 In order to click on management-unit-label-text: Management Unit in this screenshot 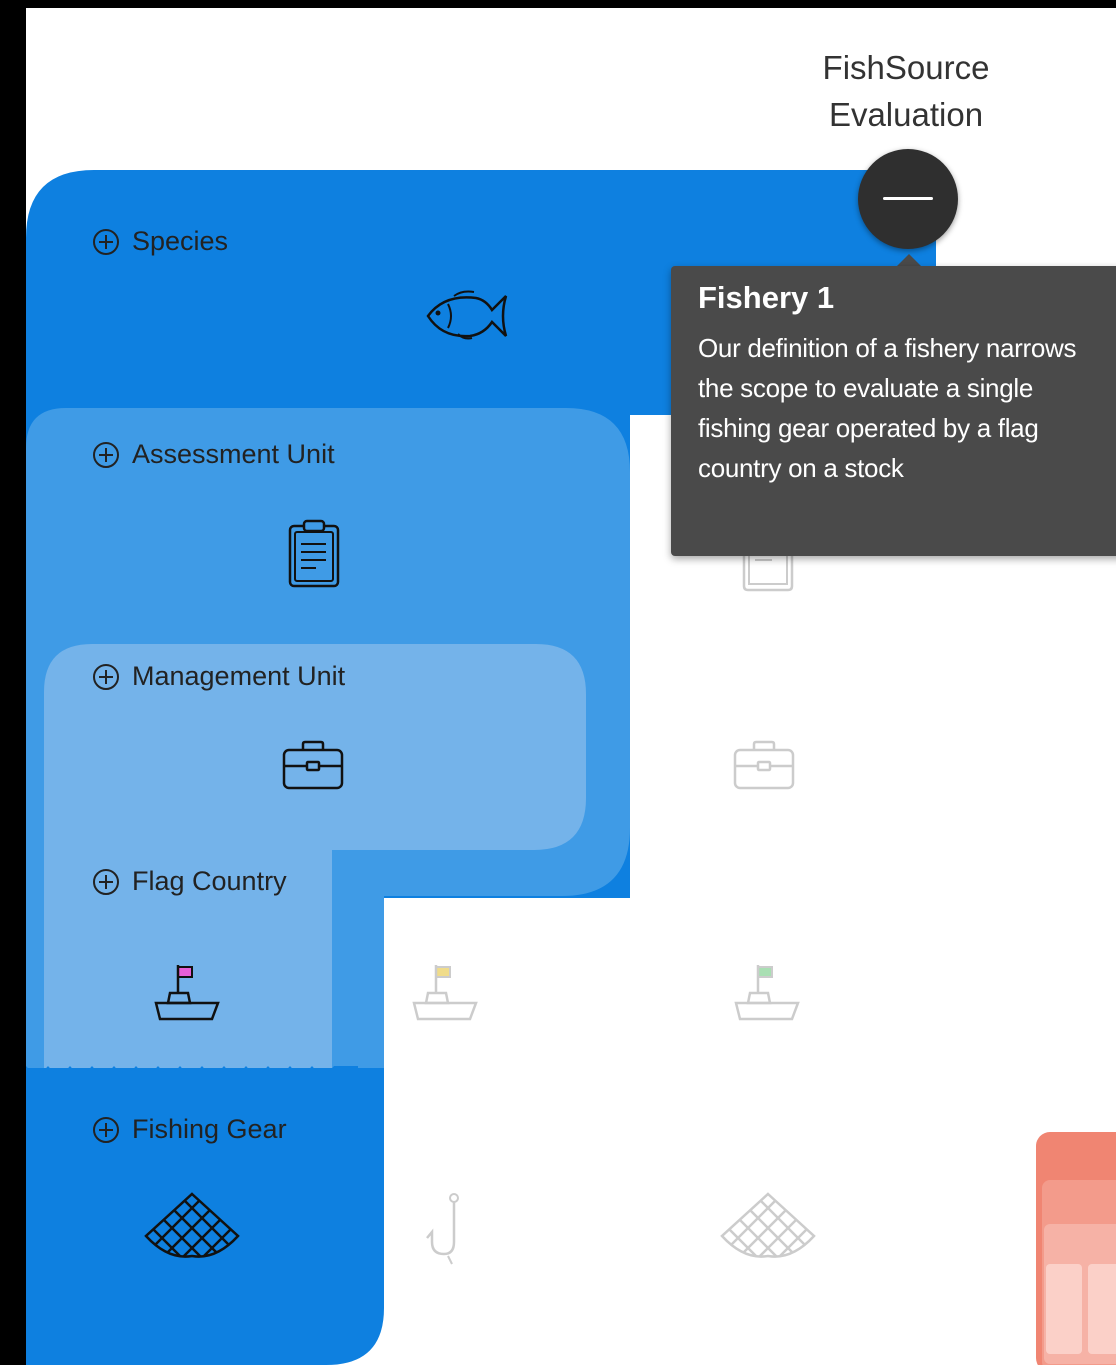, I will do `click(239, 676)`.